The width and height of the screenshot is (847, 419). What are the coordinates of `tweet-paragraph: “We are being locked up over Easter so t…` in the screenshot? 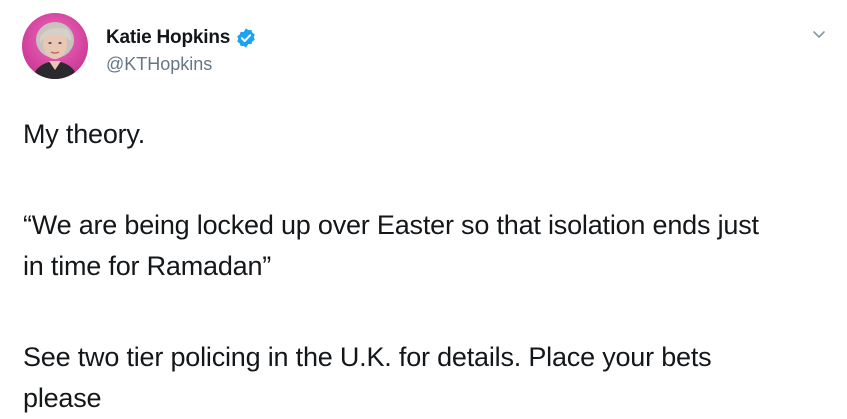 It's located at (395, 245).